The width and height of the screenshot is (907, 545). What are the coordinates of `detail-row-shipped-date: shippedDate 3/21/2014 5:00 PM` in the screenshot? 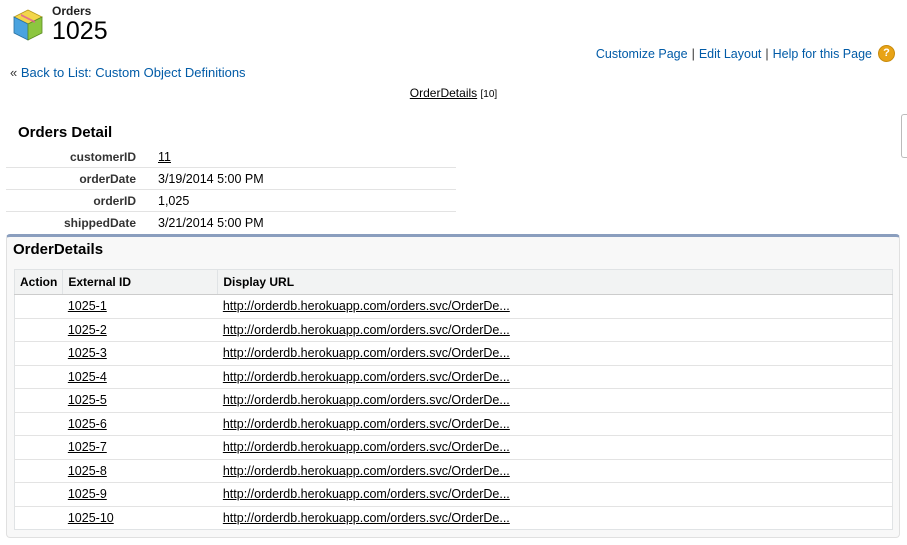 It's located at (231, 222).